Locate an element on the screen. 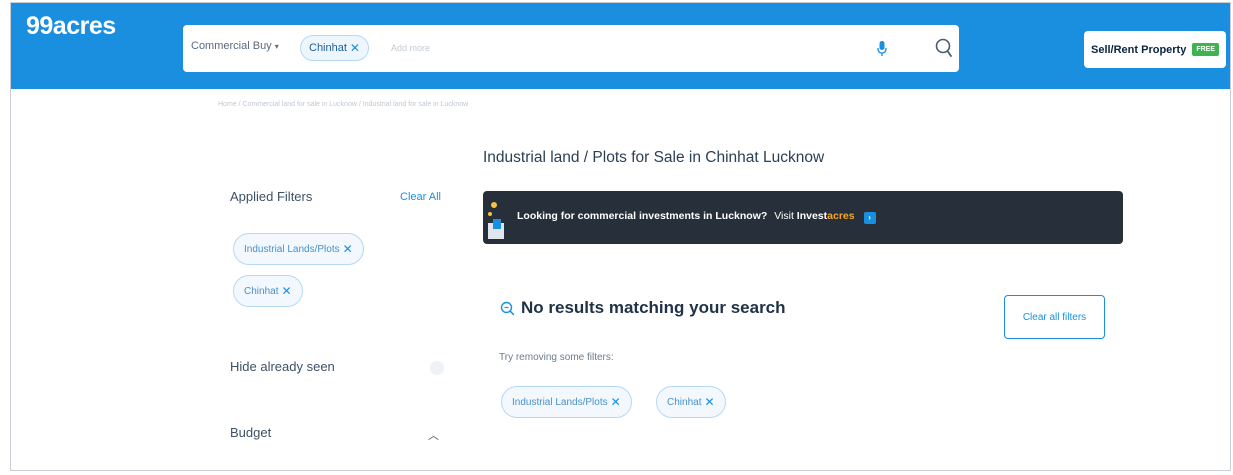  sell-rent-label: Sell/Rent Property is located at coordinates (1138, 49).